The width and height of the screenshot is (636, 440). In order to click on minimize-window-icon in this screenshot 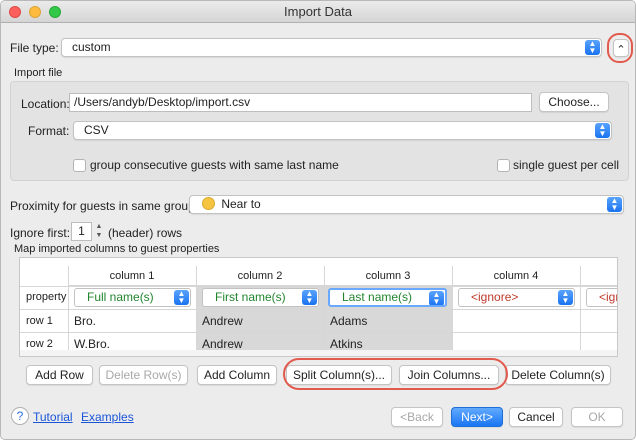, I will do `click(35, 12)`.